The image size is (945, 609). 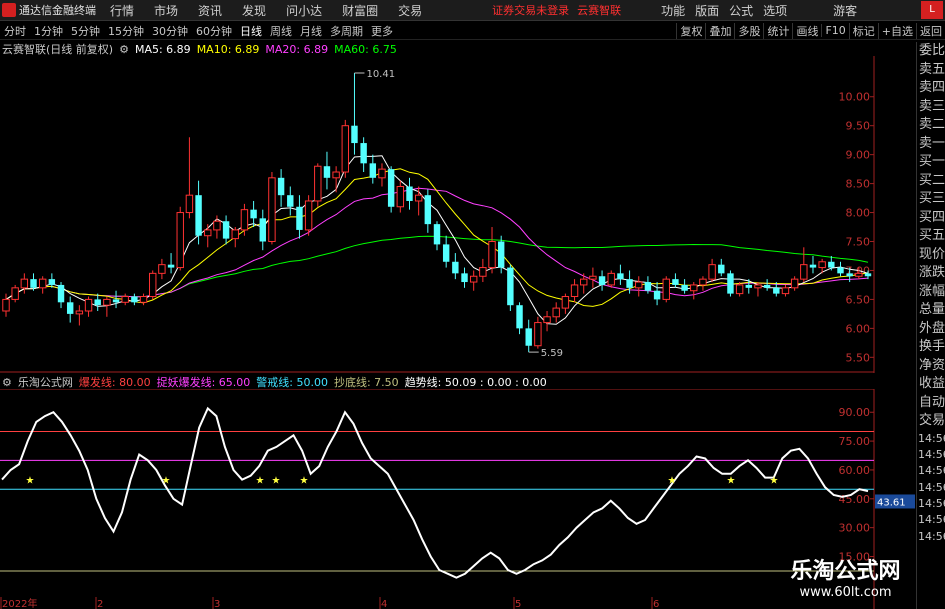 What do you see at coordinates (707, 10) in the screenshot?
I see `menu-layout: 版面` at bounding box center [707, 10].